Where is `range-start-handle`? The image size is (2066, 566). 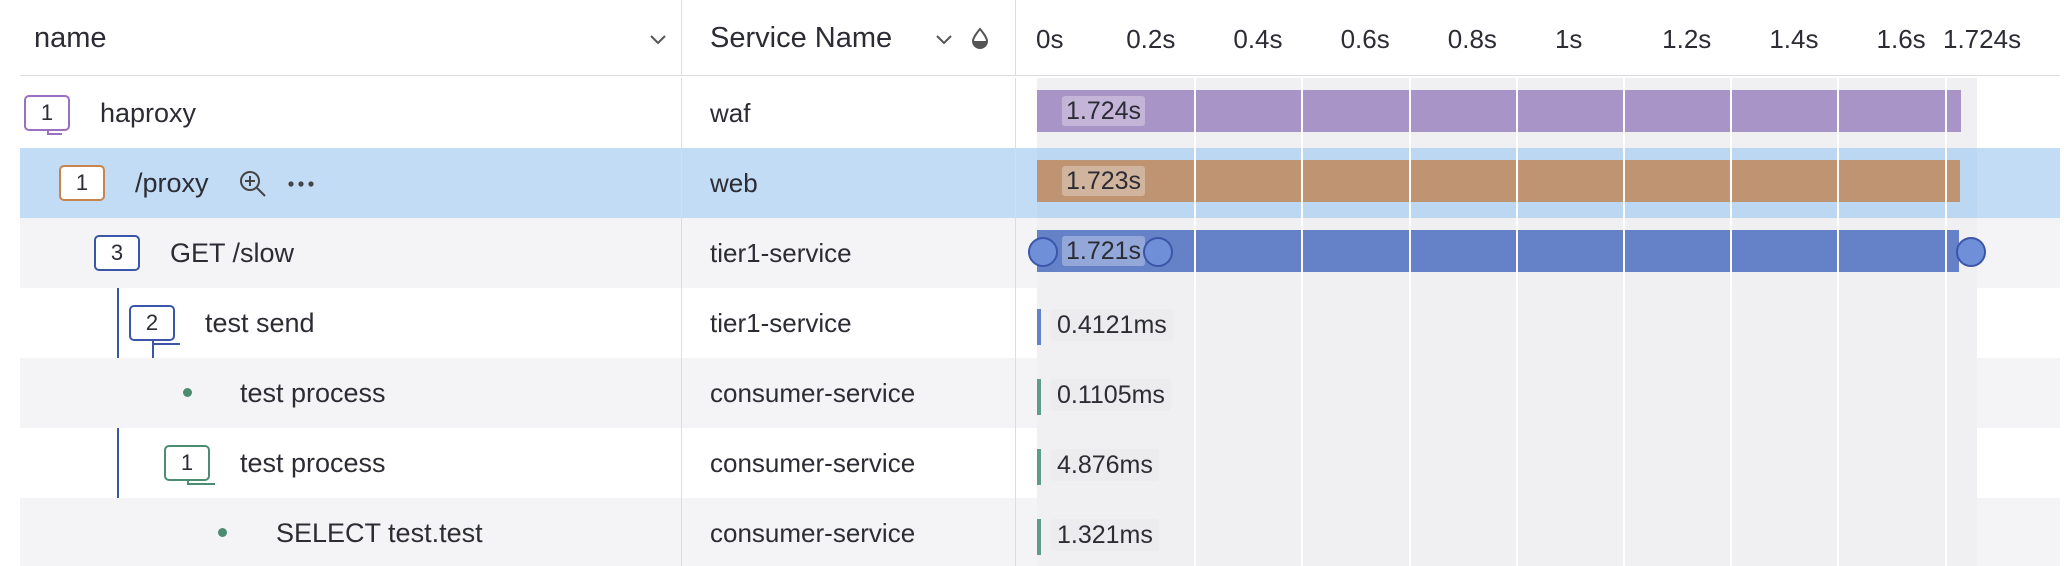 range-start-handle is located at coordinates (1043, 252).